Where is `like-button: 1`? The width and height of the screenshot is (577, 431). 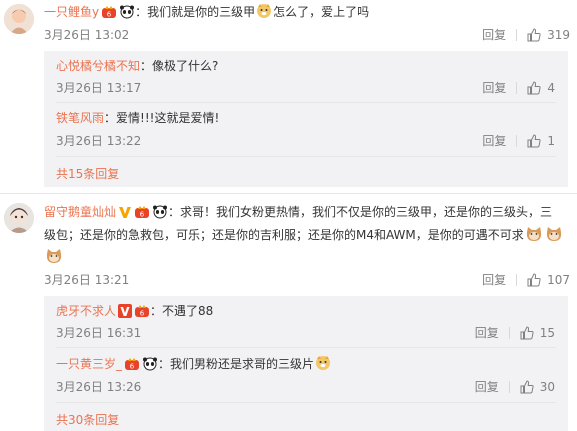 like-button: 1 is located at coordinates (541, 141).